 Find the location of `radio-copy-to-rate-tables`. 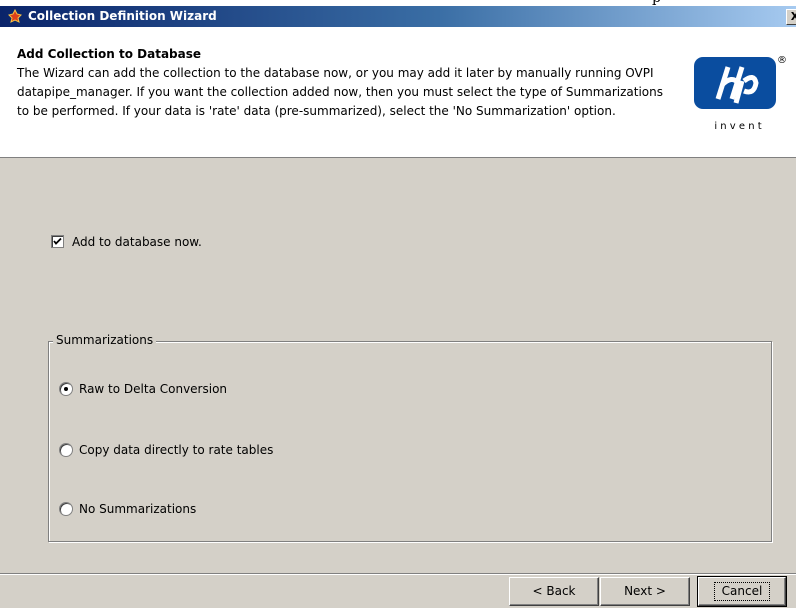

radio-copy-to-rate-tables is located at coordinates (66, 450).